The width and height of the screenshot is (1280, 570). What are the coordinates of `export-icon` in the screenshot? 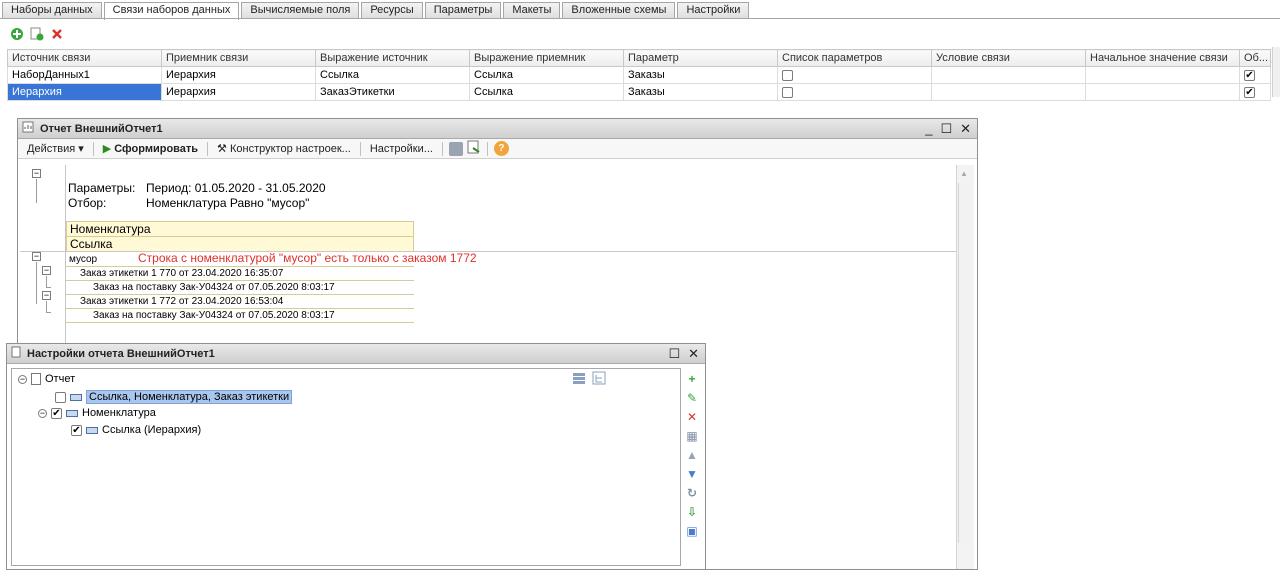 It's located at (474, 148).